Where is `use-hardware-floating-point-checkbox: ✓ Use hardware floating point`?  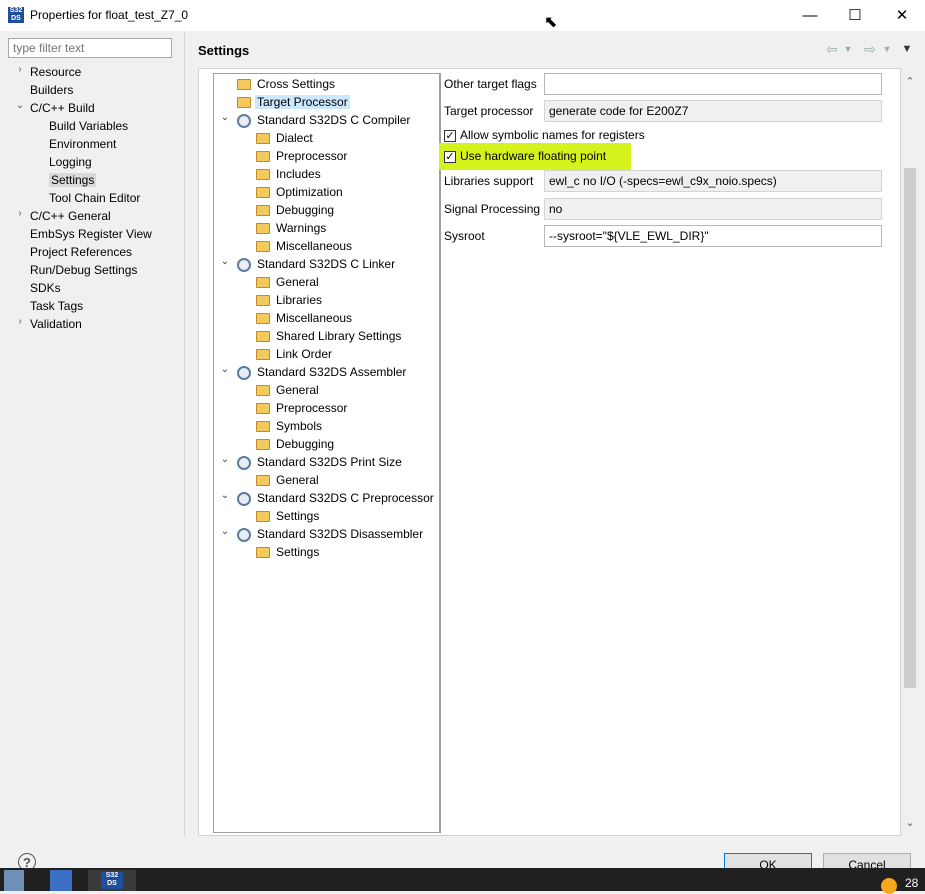 use-hardware-floating-point-checkbox: ✓ Use hardware floating point is located at coordinates (525, 156).